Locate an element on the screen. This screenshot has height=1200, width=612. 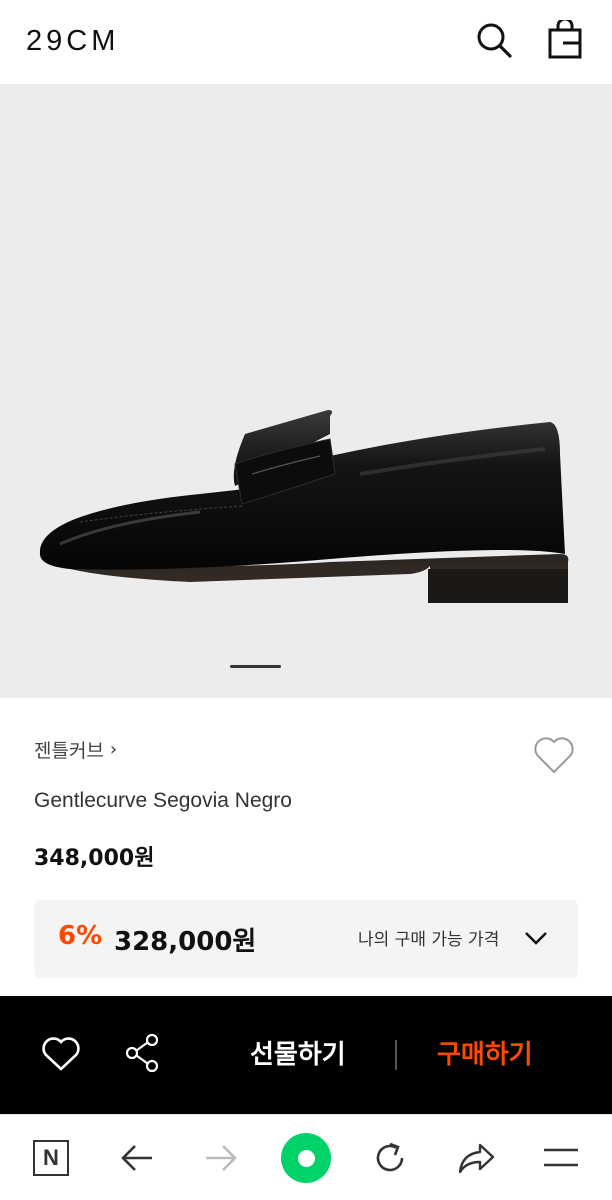
green-dot-button is located at coordinates (306, 1158).